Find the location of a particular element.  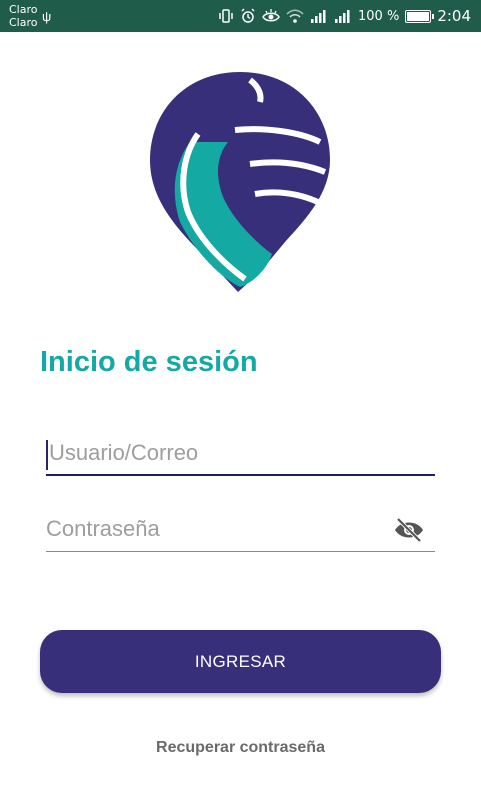

battery-percent: 100 % is located at coordinates (379, 16).